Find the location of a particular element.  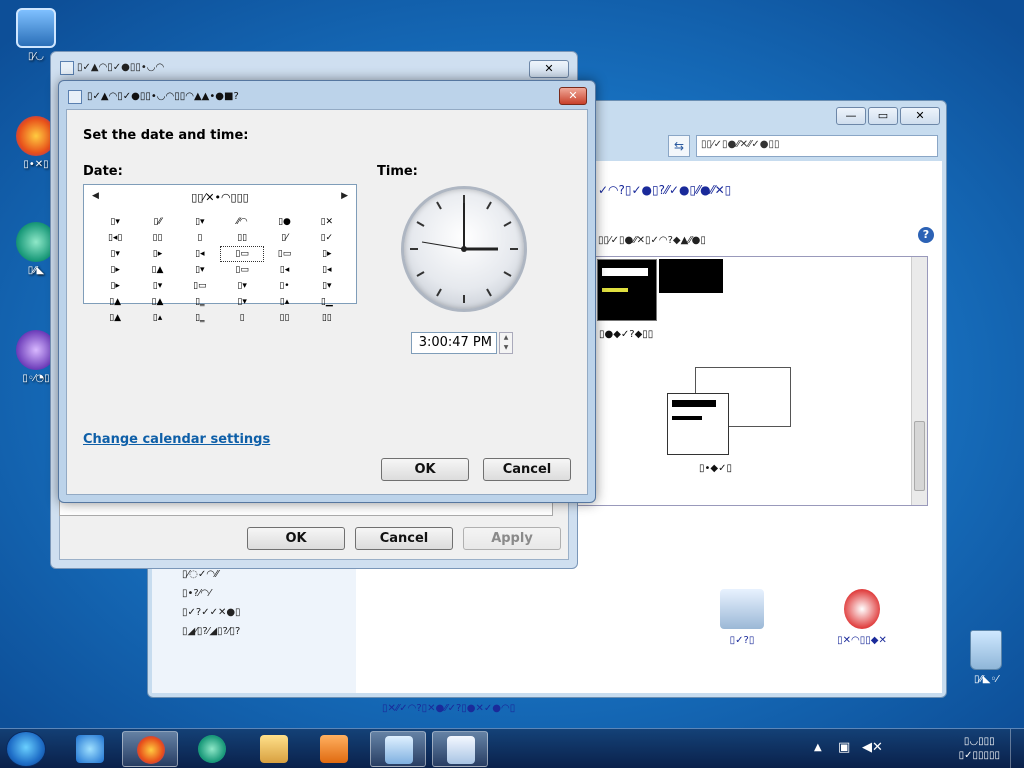

screensaver-icon is located at coordinates (862, 609).